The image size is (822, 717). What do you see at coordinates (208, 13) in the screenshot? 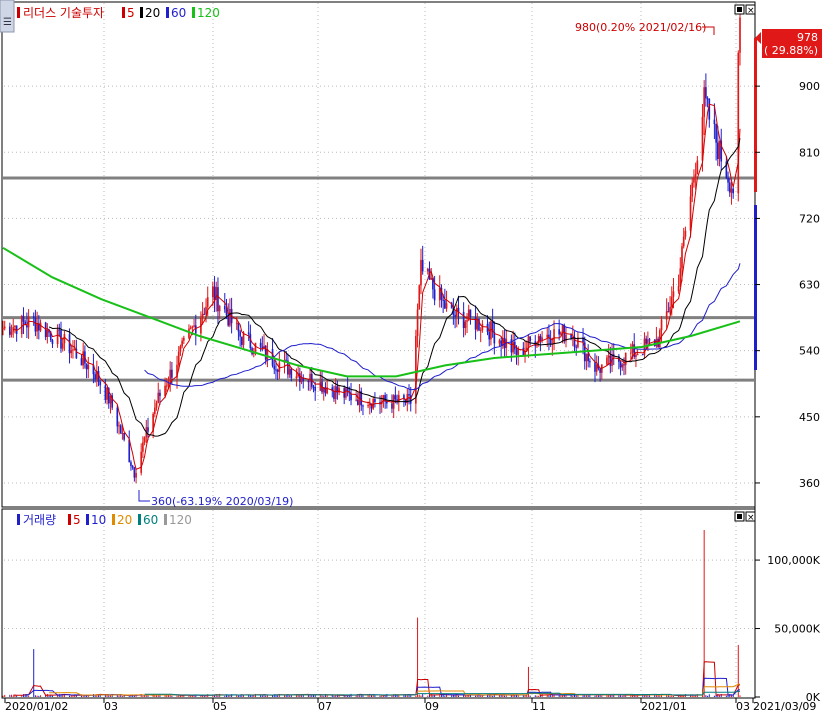
I see `legend-label: 120` at bounding box center [208, 13].